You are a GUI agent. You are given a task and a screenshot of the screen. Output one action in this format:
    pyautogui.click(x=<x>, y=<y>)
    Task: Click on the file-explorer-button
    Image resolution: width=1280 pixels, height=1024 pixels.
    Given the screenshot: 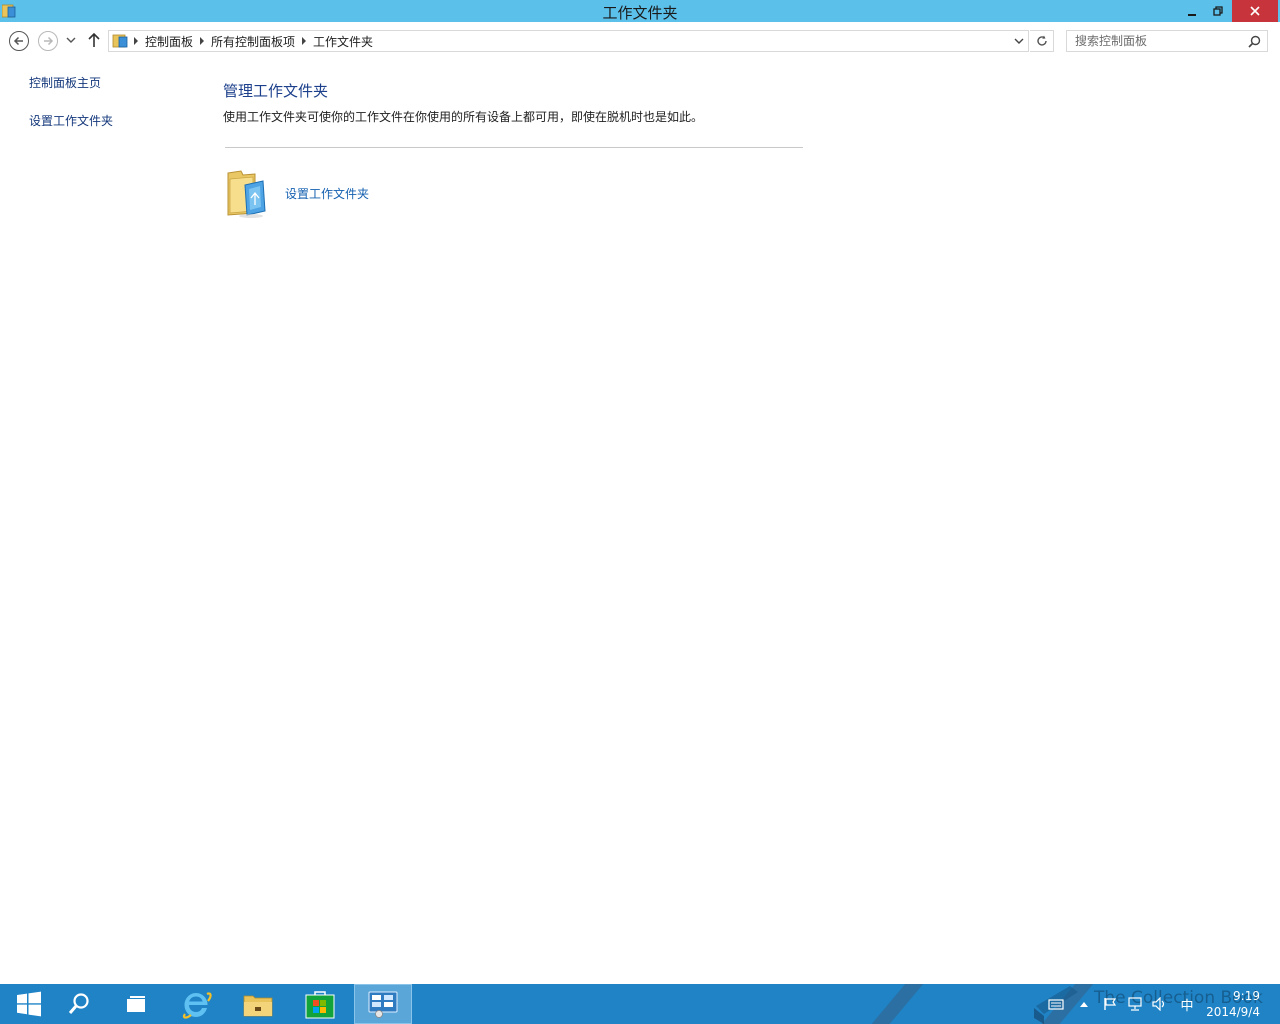 What is the action you would take?
    pyautogui.click(x=258, y=1004)
    